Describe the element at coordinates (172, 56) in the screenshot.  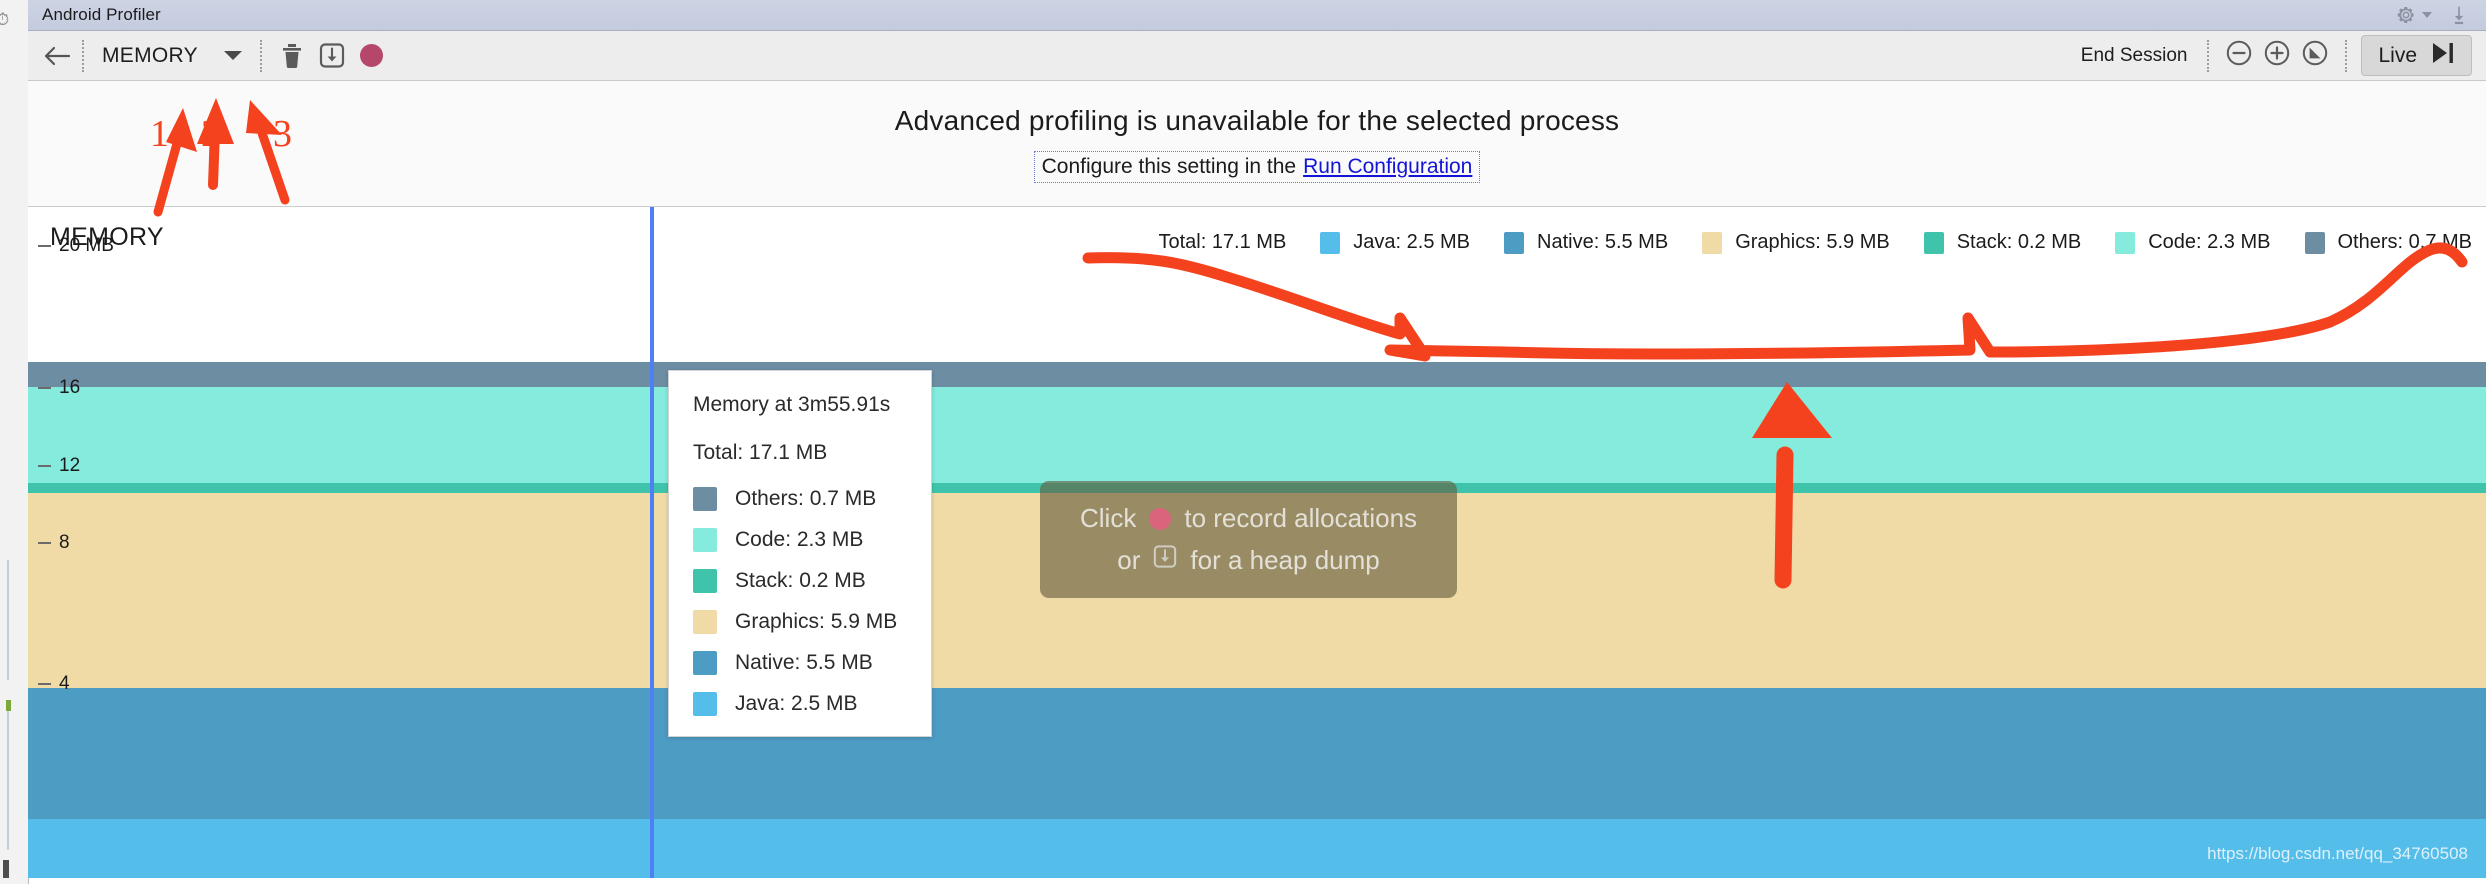
I see `profiler-type-dropdown: MEMORY` at that location.